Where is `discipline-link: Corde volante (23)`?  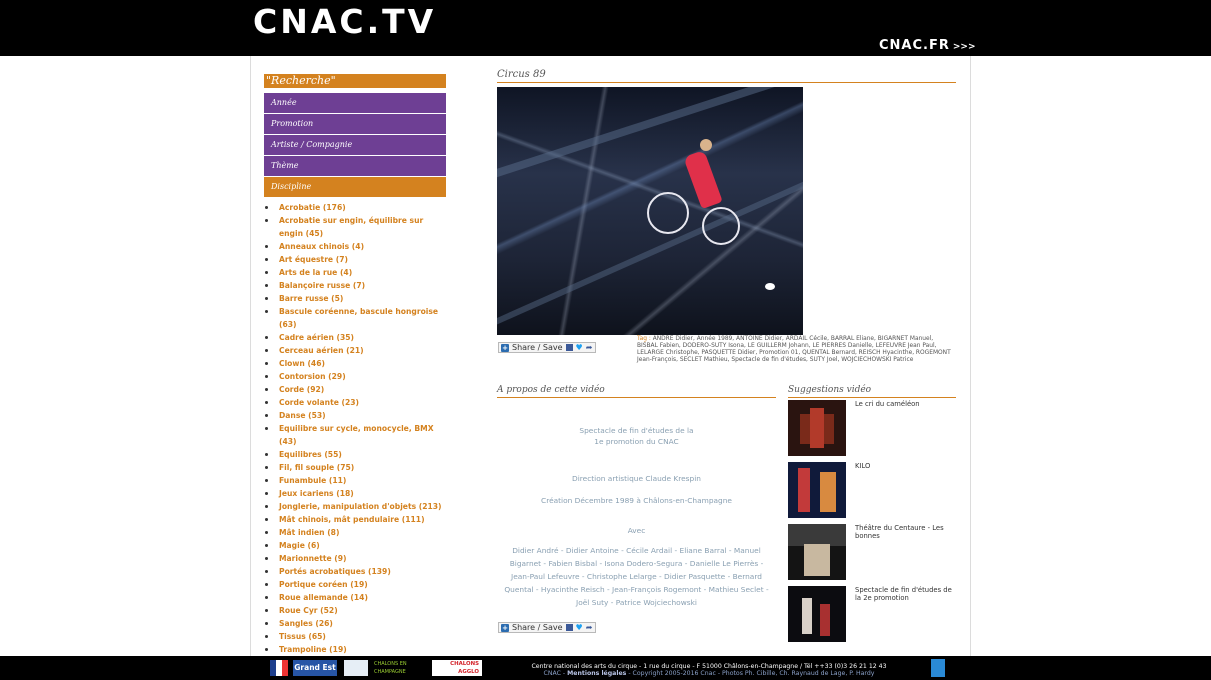 discipline-link: Corde volante (23) is located at coordinates (319, 402).